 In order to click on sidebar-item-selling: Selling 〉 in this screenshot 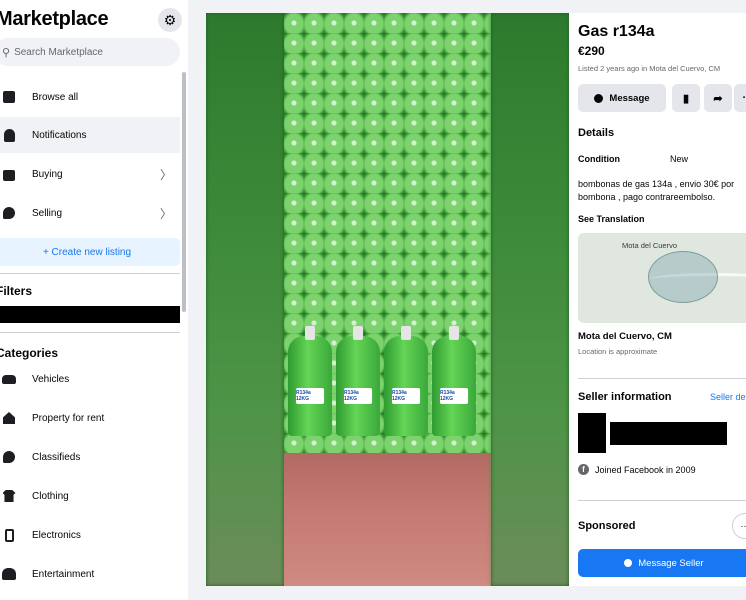, I will do `click(90, 213)`.